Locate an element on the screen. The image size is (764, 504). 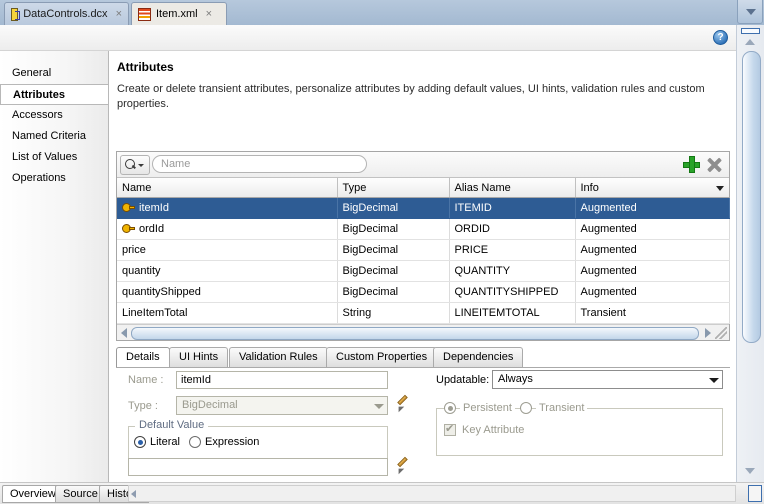
bottom-horizontal-scrollbar is located at coordinates (432, 493).